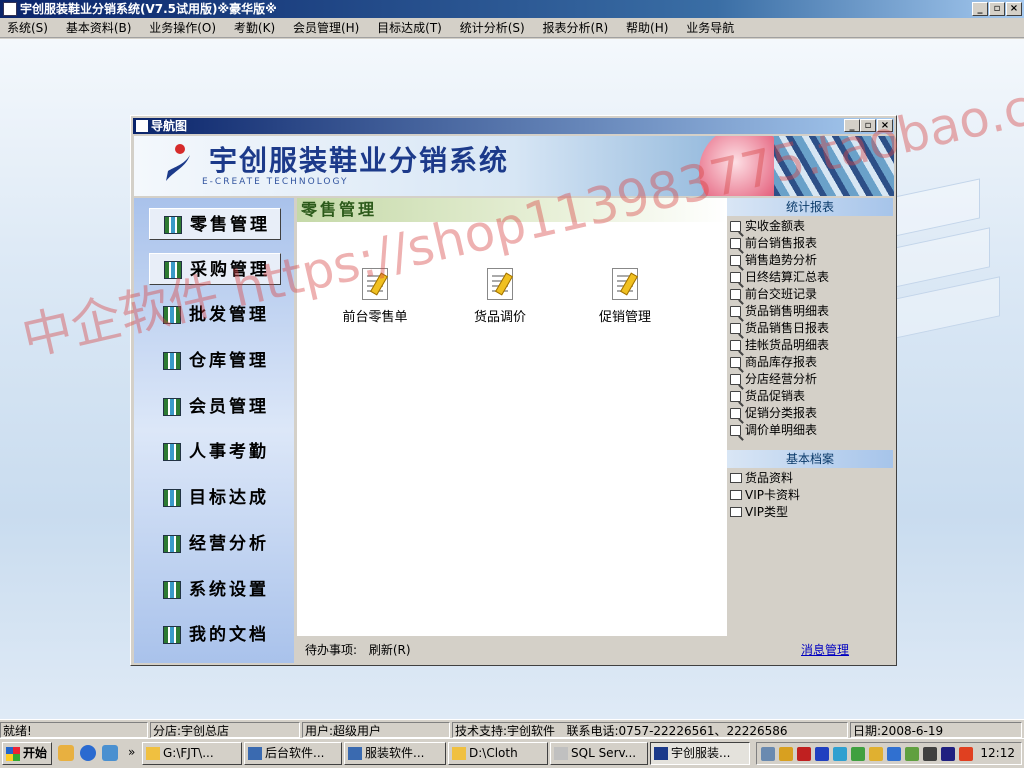  I want to click on status-support: 技术支持:宇创软件 联系电话:0757-22226561、22226586, so click(650, 730).